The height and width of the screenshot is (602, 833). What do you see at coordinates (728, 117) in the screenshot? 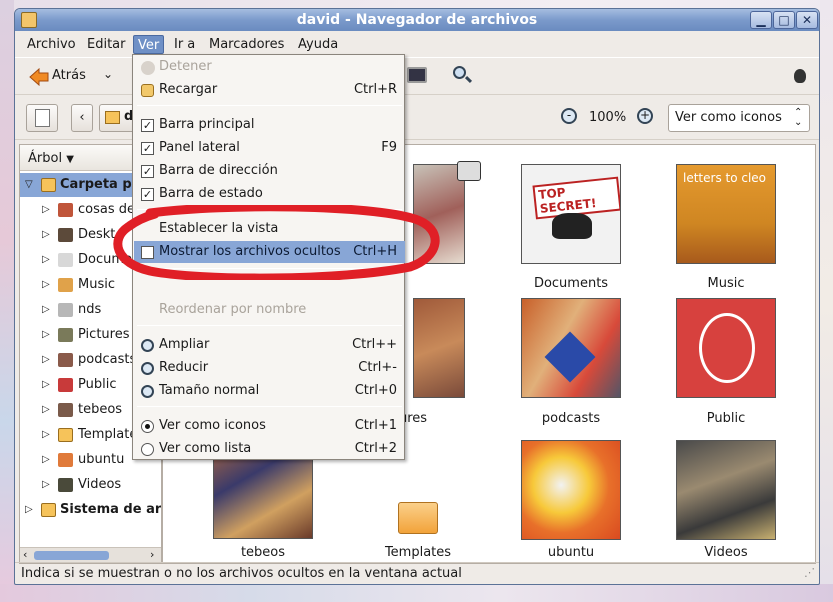
I see `view-mode-value: Ver como iconos` at bounding box center [728, 117].